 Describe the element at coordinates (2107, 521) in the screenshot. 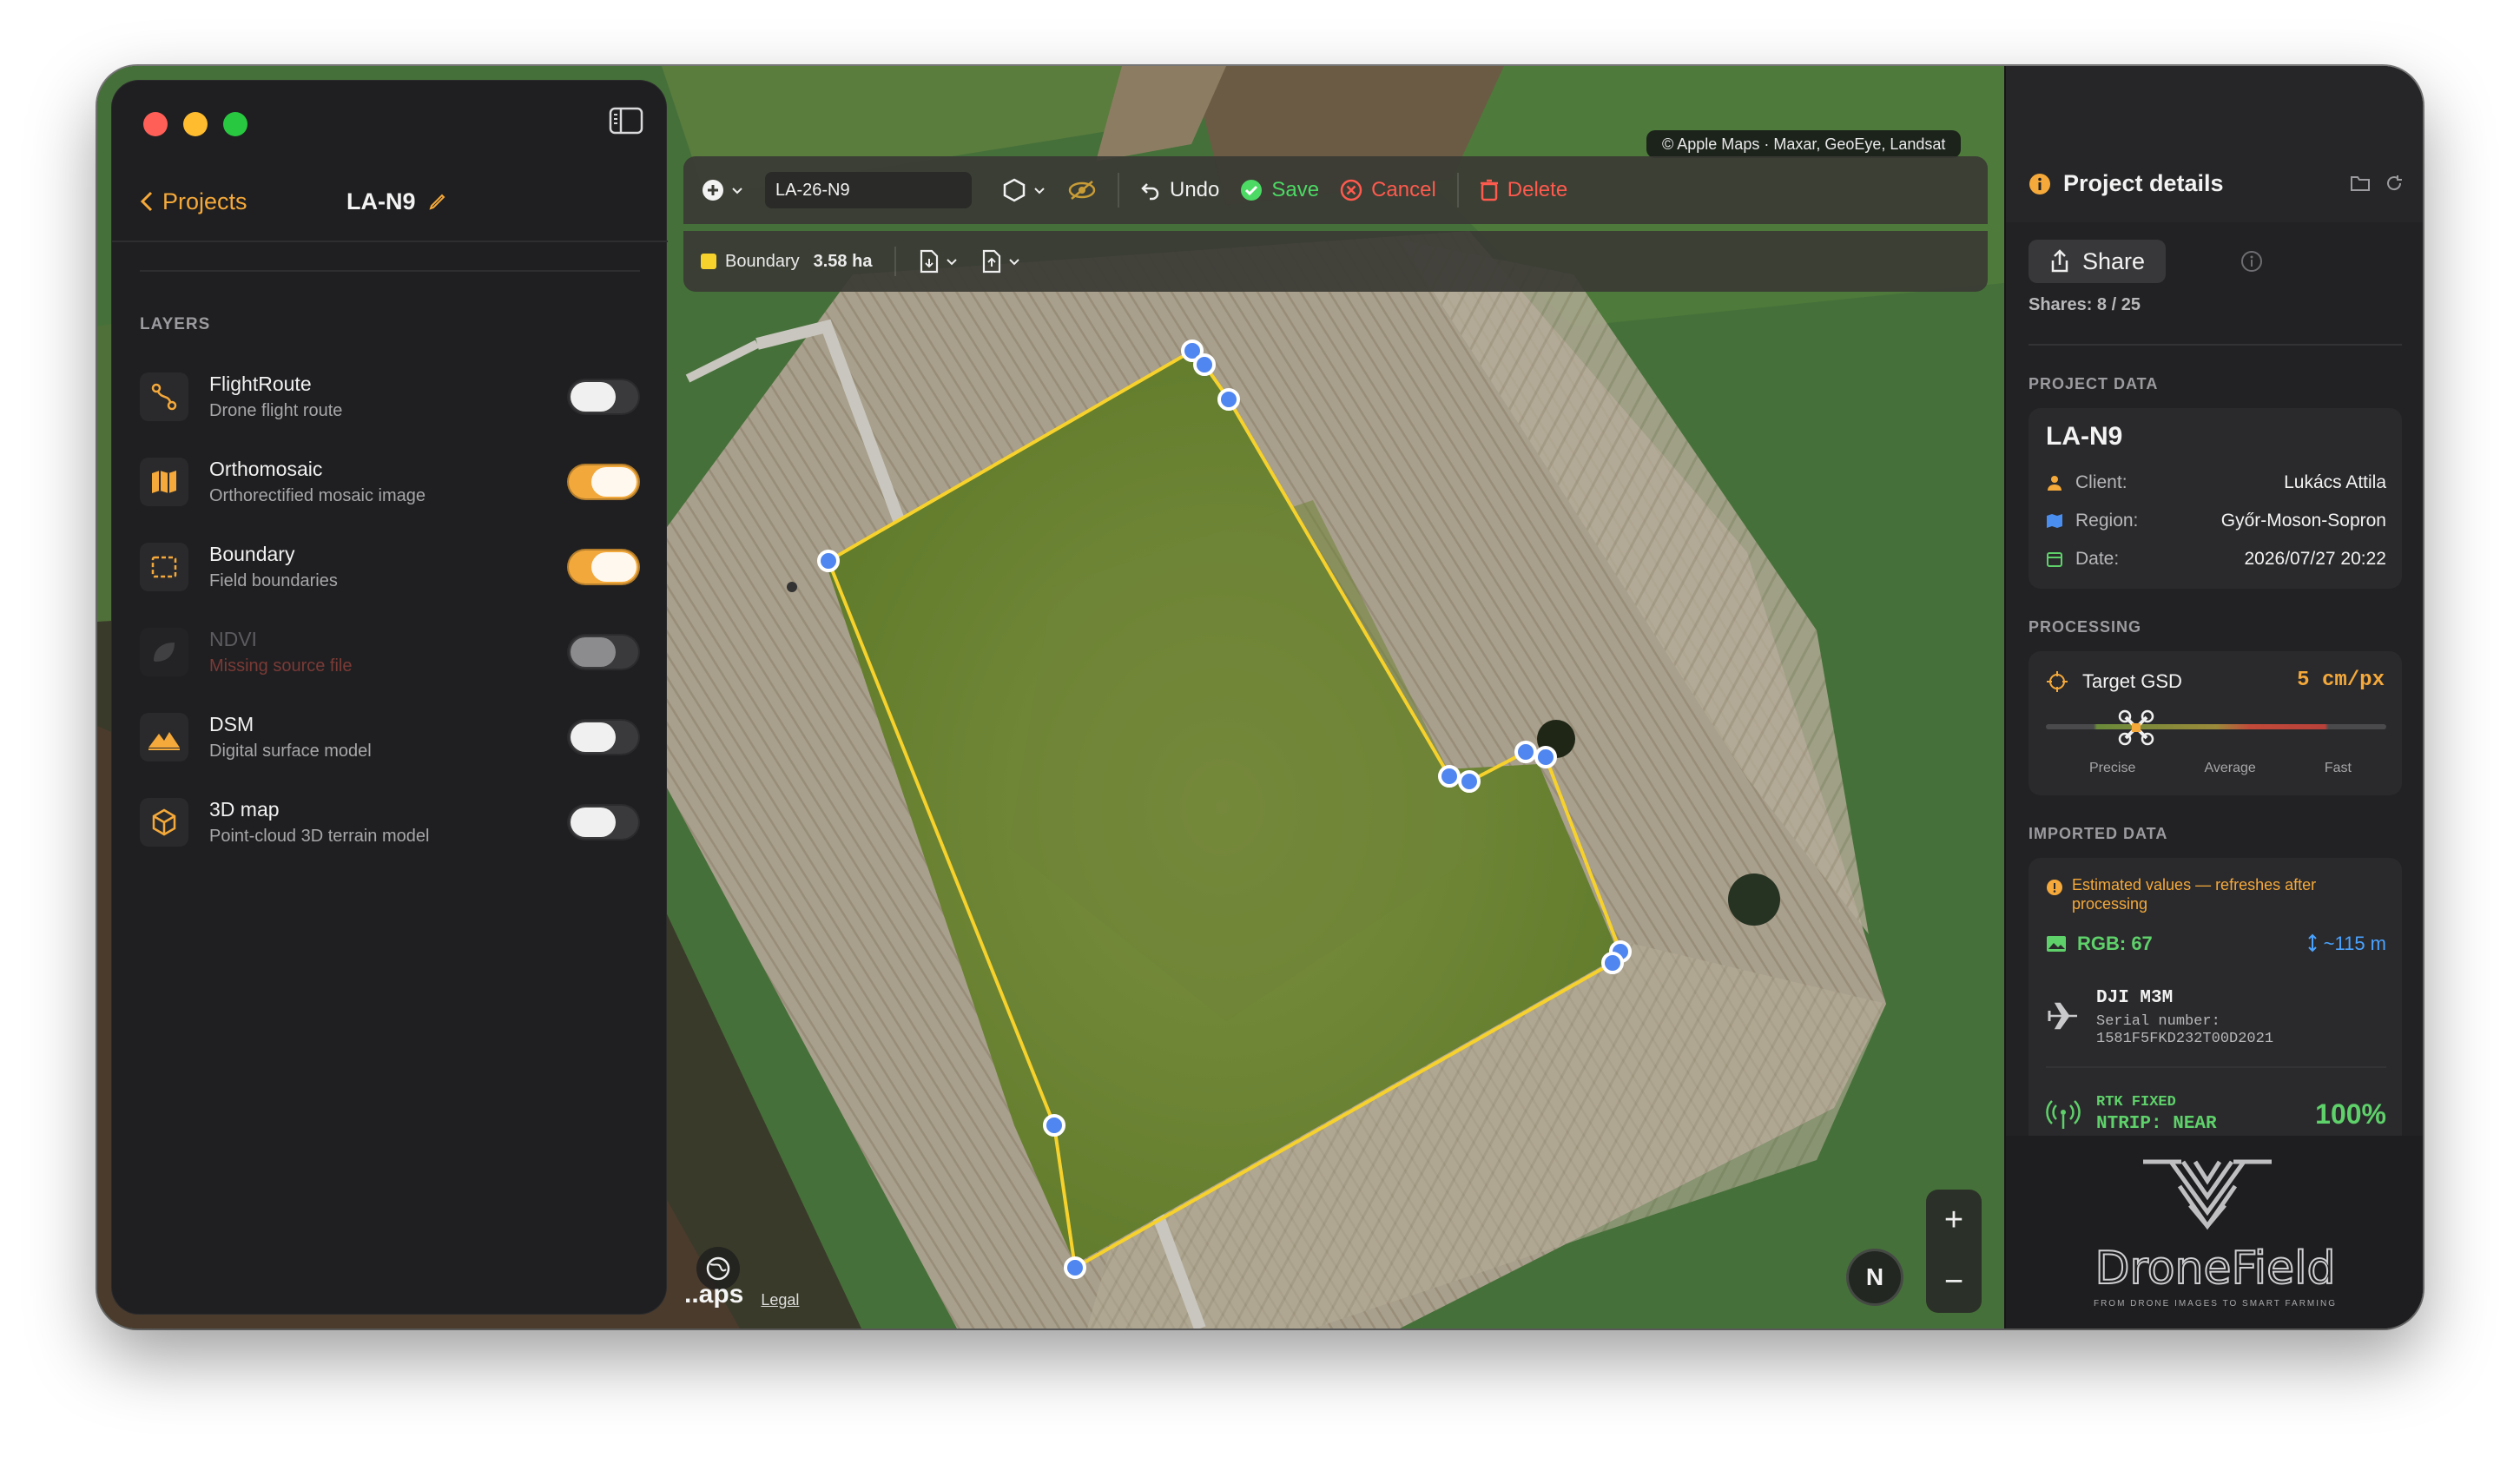

I see `region-label: Region:` at that location.